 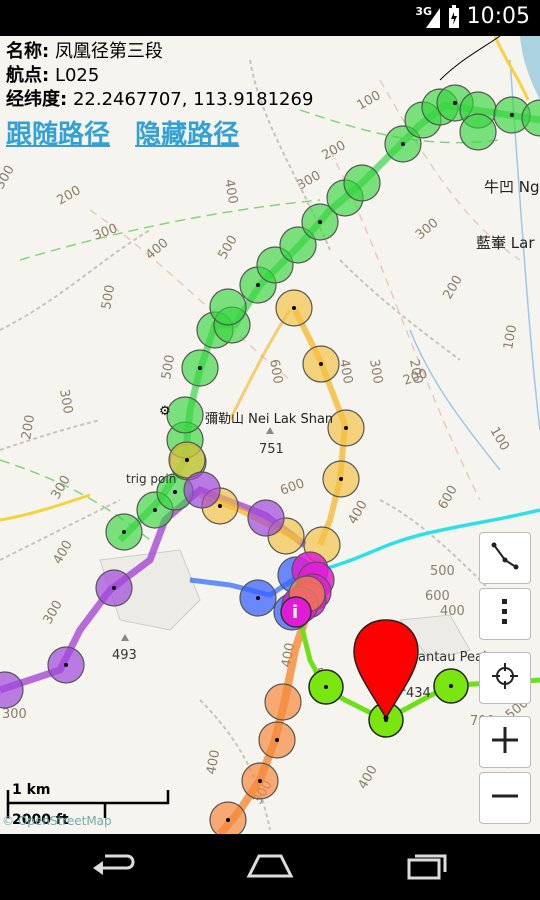 What do you see at coordinates (271, 449) in the screenshot?
I see `peak-height-751: 751` at bounding box center [271, 449].